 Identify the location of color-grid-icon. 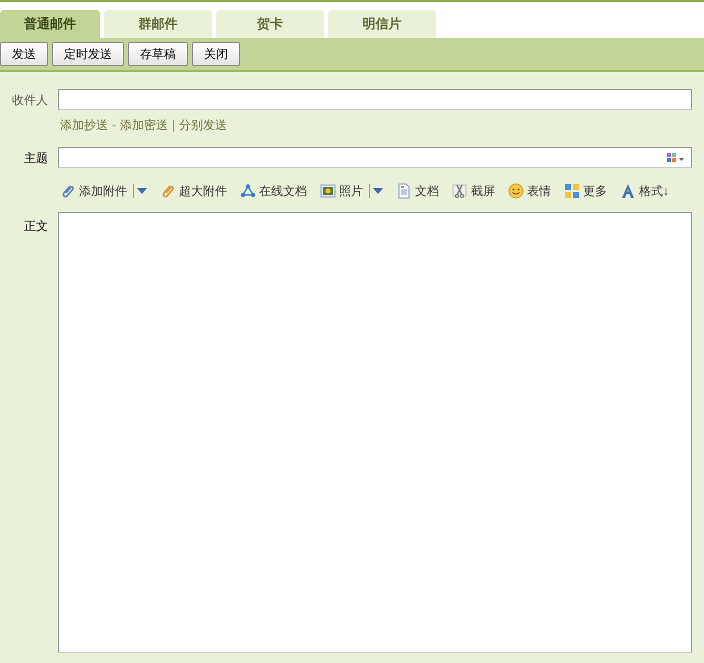
(676, 157).